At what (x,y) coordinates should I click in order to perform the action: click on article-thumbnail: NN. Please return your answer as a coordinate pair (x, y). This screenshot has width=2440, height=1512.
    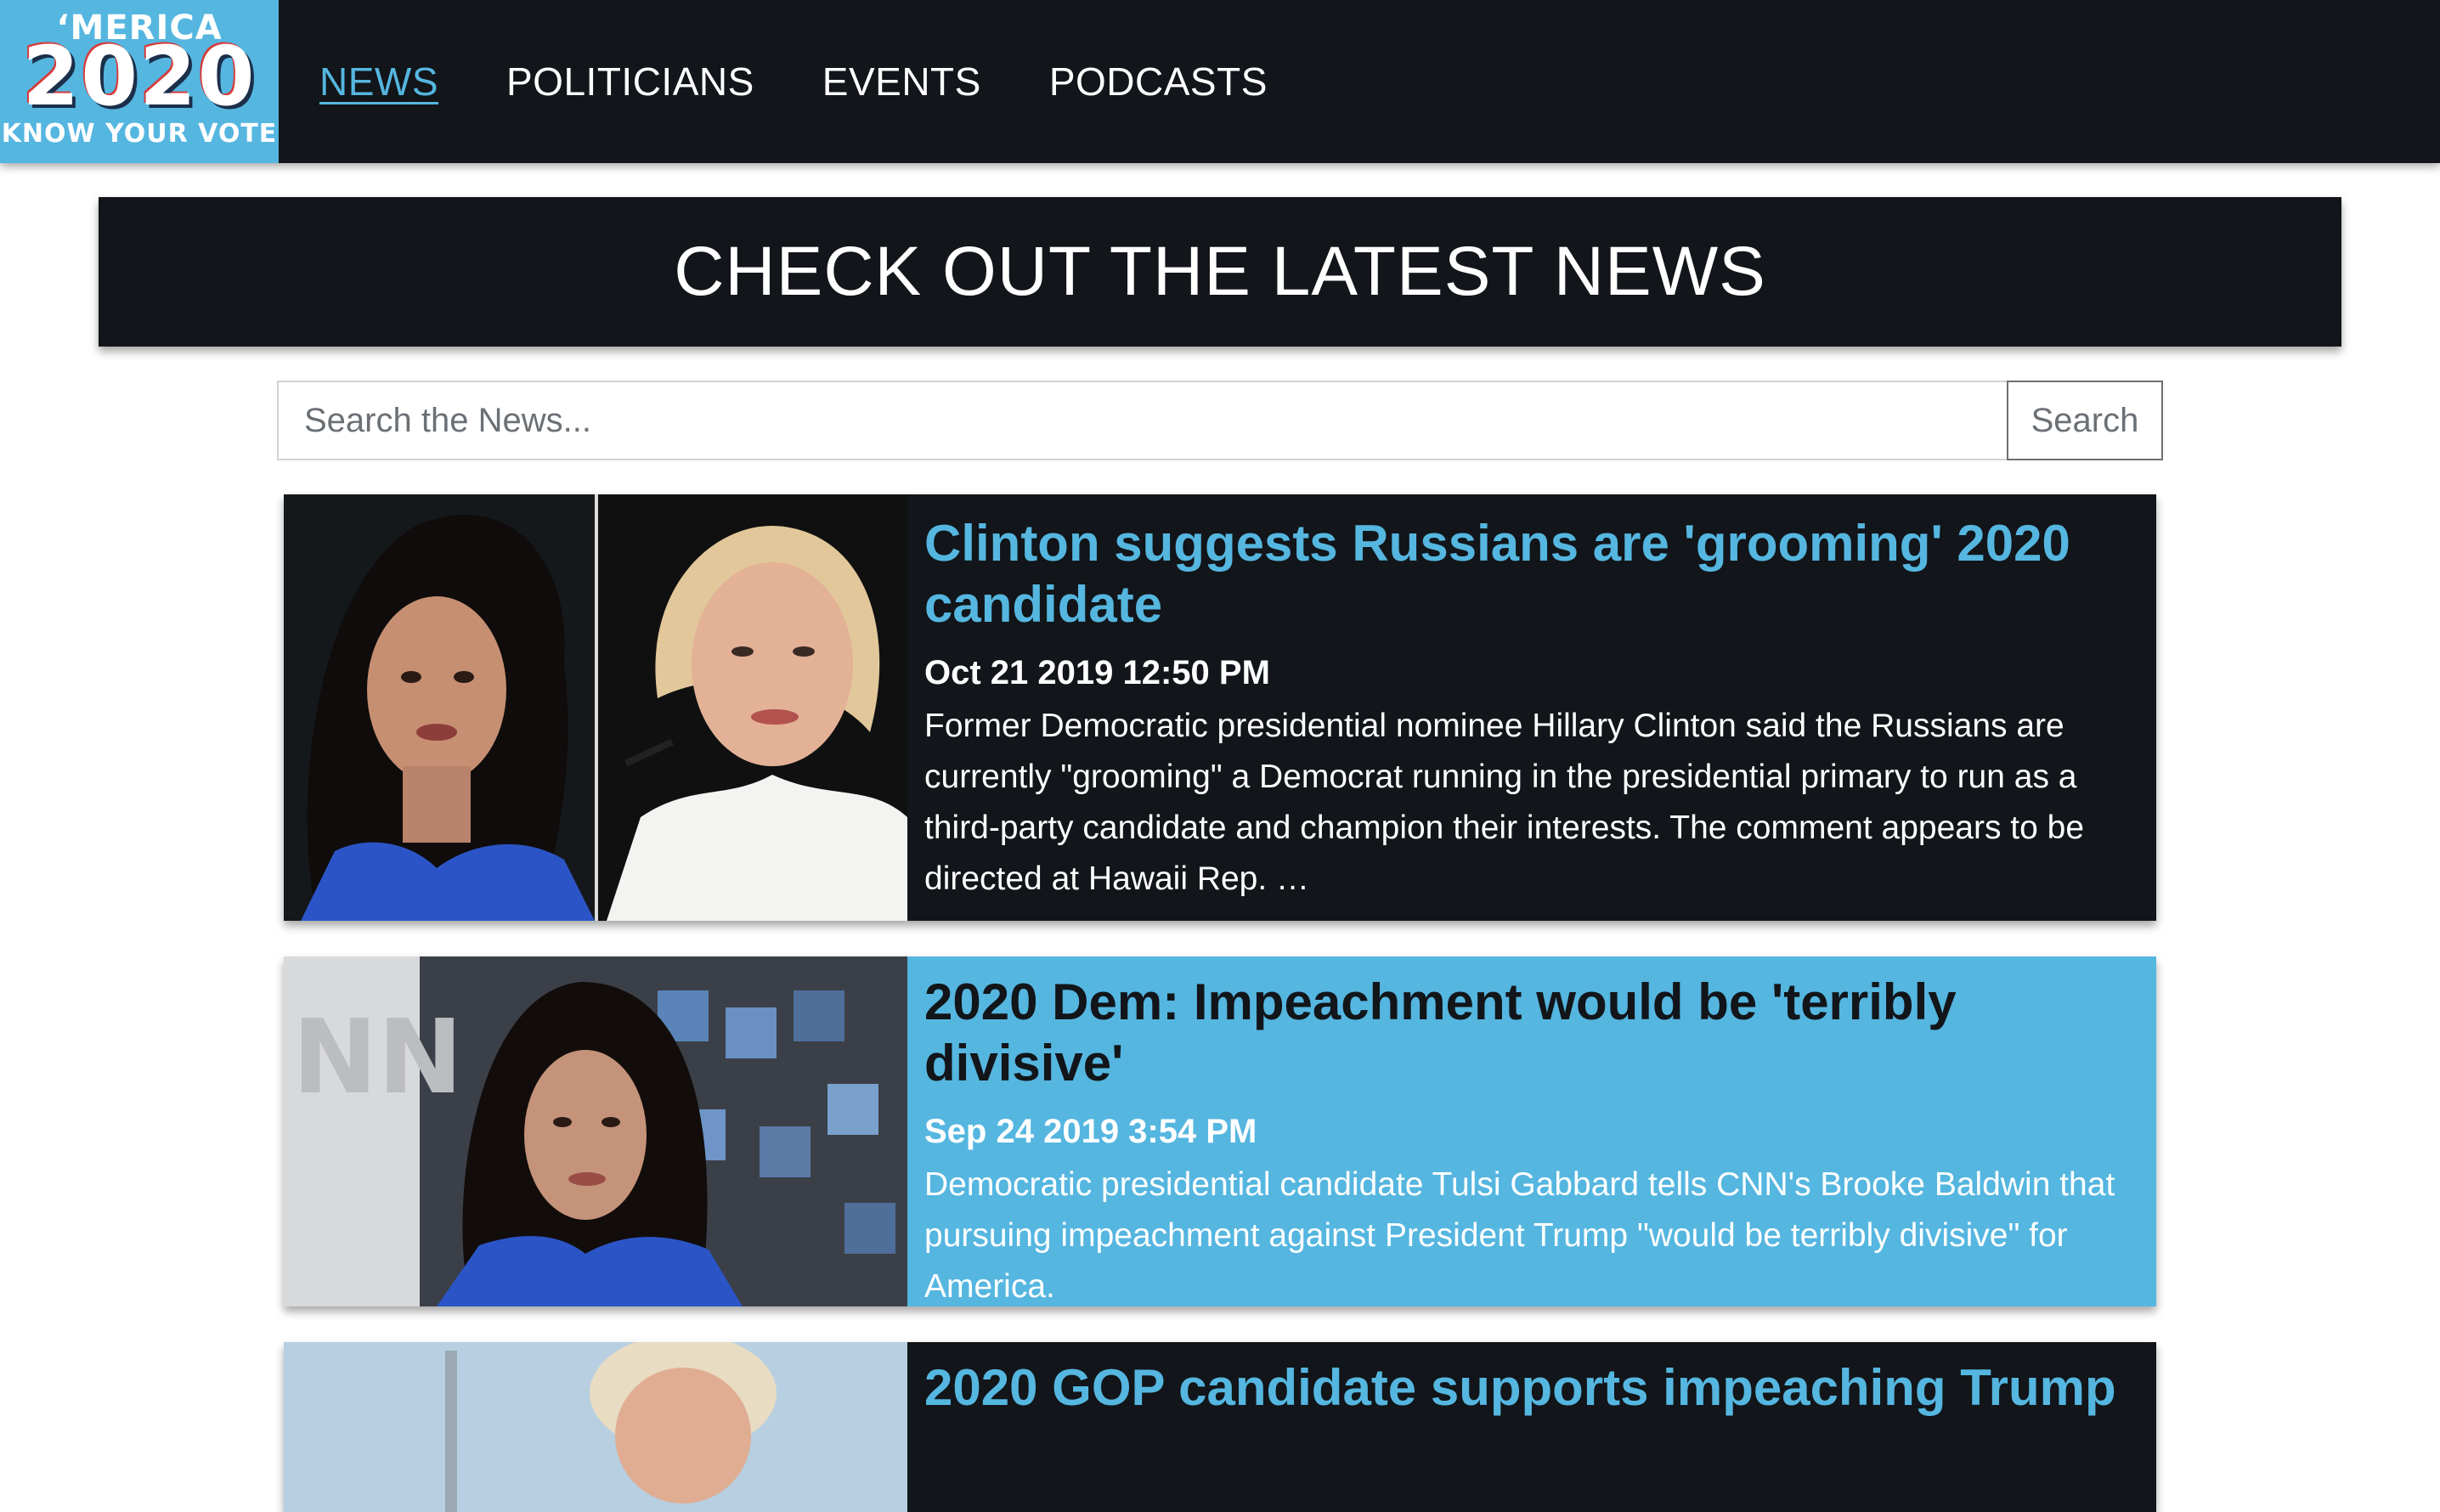
    Looking at the image, I should click on (596, 1131).